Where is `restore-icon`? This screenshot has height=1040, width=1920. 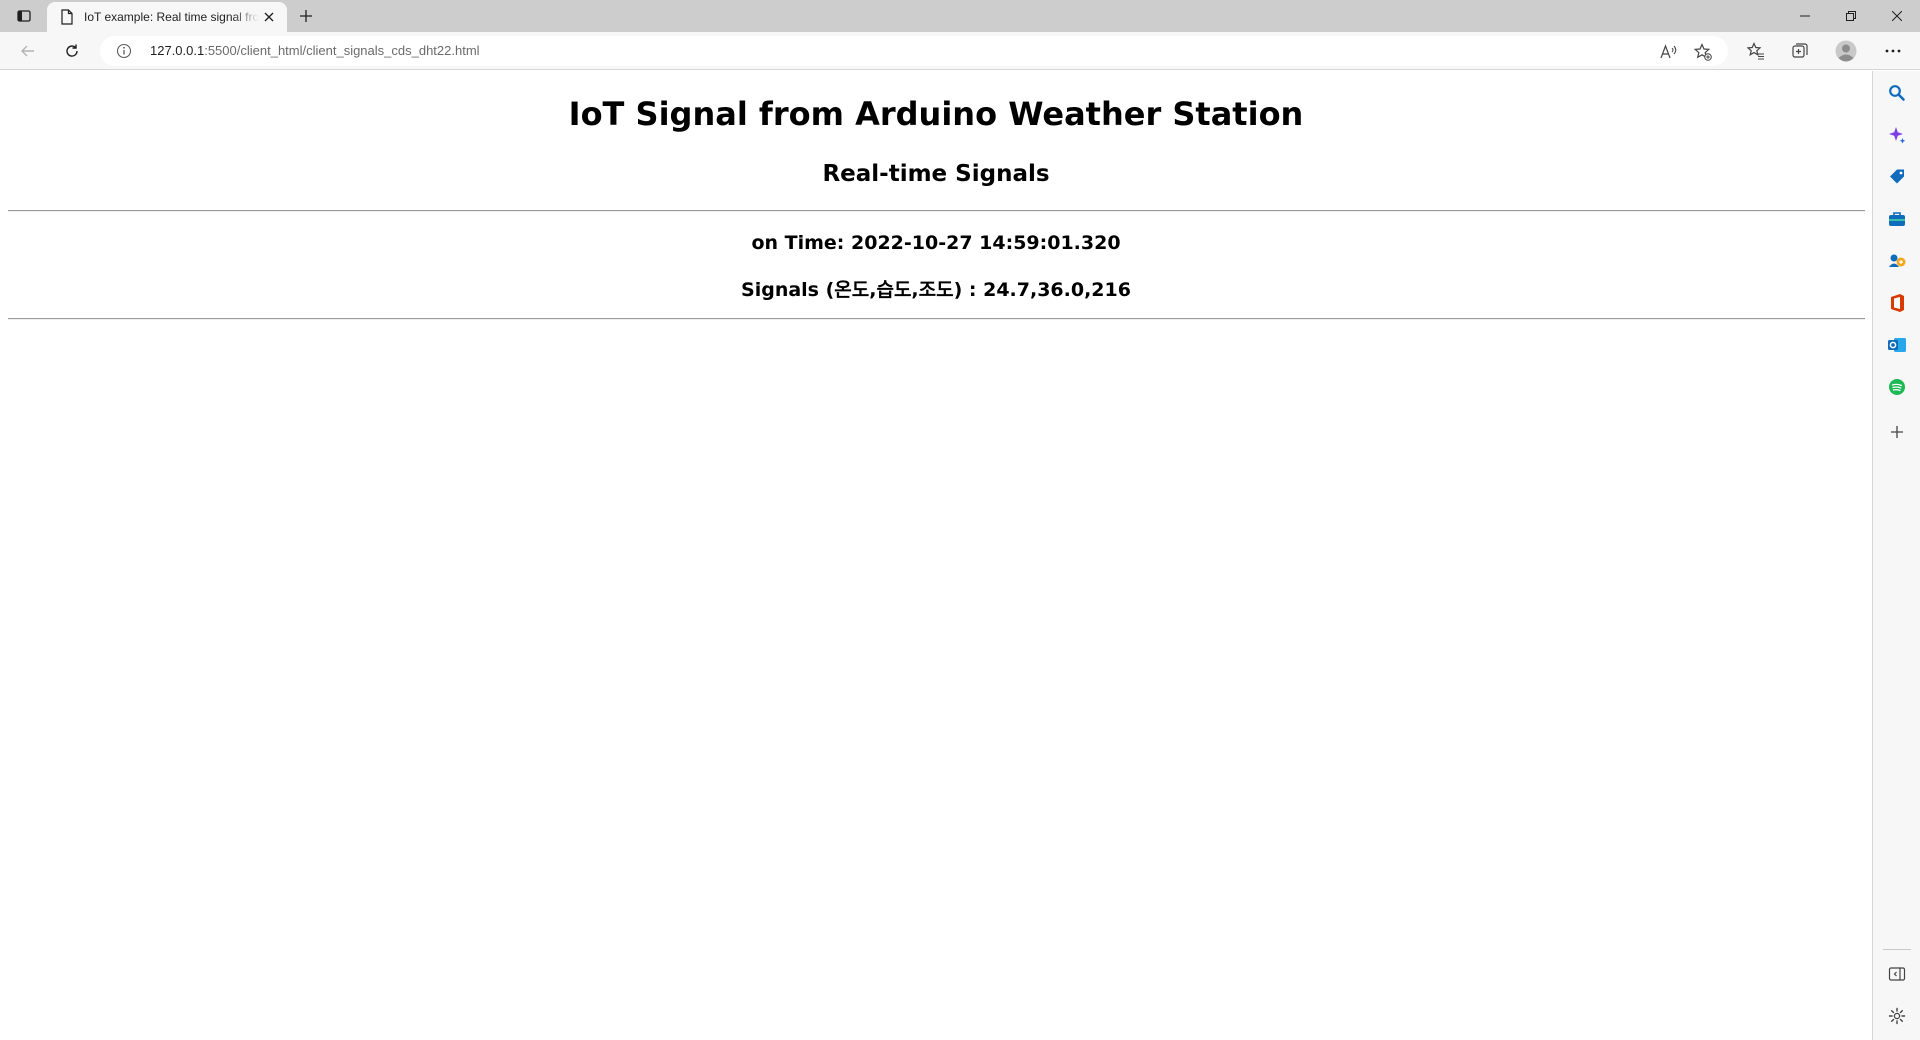 restore-icon is located at coordinates (1851, 16).